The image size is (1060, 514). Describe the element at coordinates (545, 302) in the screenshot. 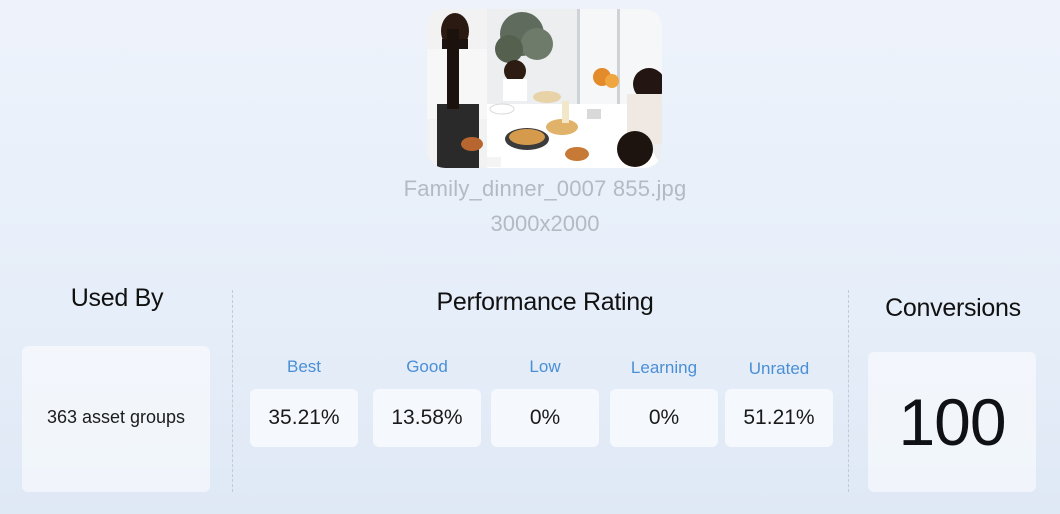

I see `performance-rating-title: Performance Rating` at that location.